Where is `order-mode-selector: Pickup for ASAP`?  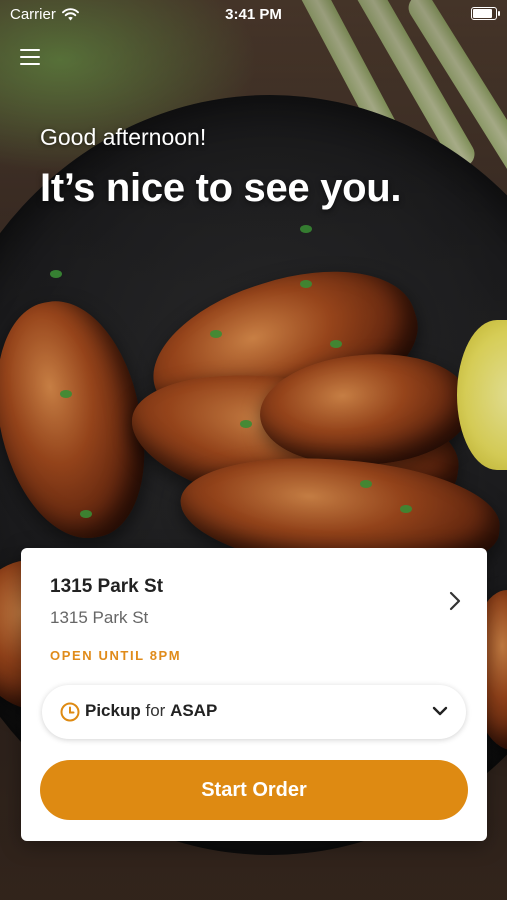 order-mode-selector: Pickup for ASAP is located at coordinates (254, 712).